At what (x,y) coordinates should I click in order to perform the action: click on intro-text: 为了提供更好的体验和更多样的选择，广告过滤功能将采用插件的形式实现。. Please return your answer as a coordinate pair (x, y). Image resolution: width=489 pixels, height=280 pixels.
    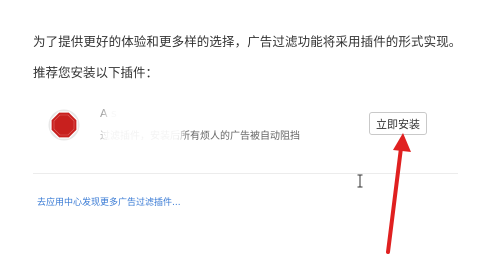
    Looking at the image, I should click on (247, 41).